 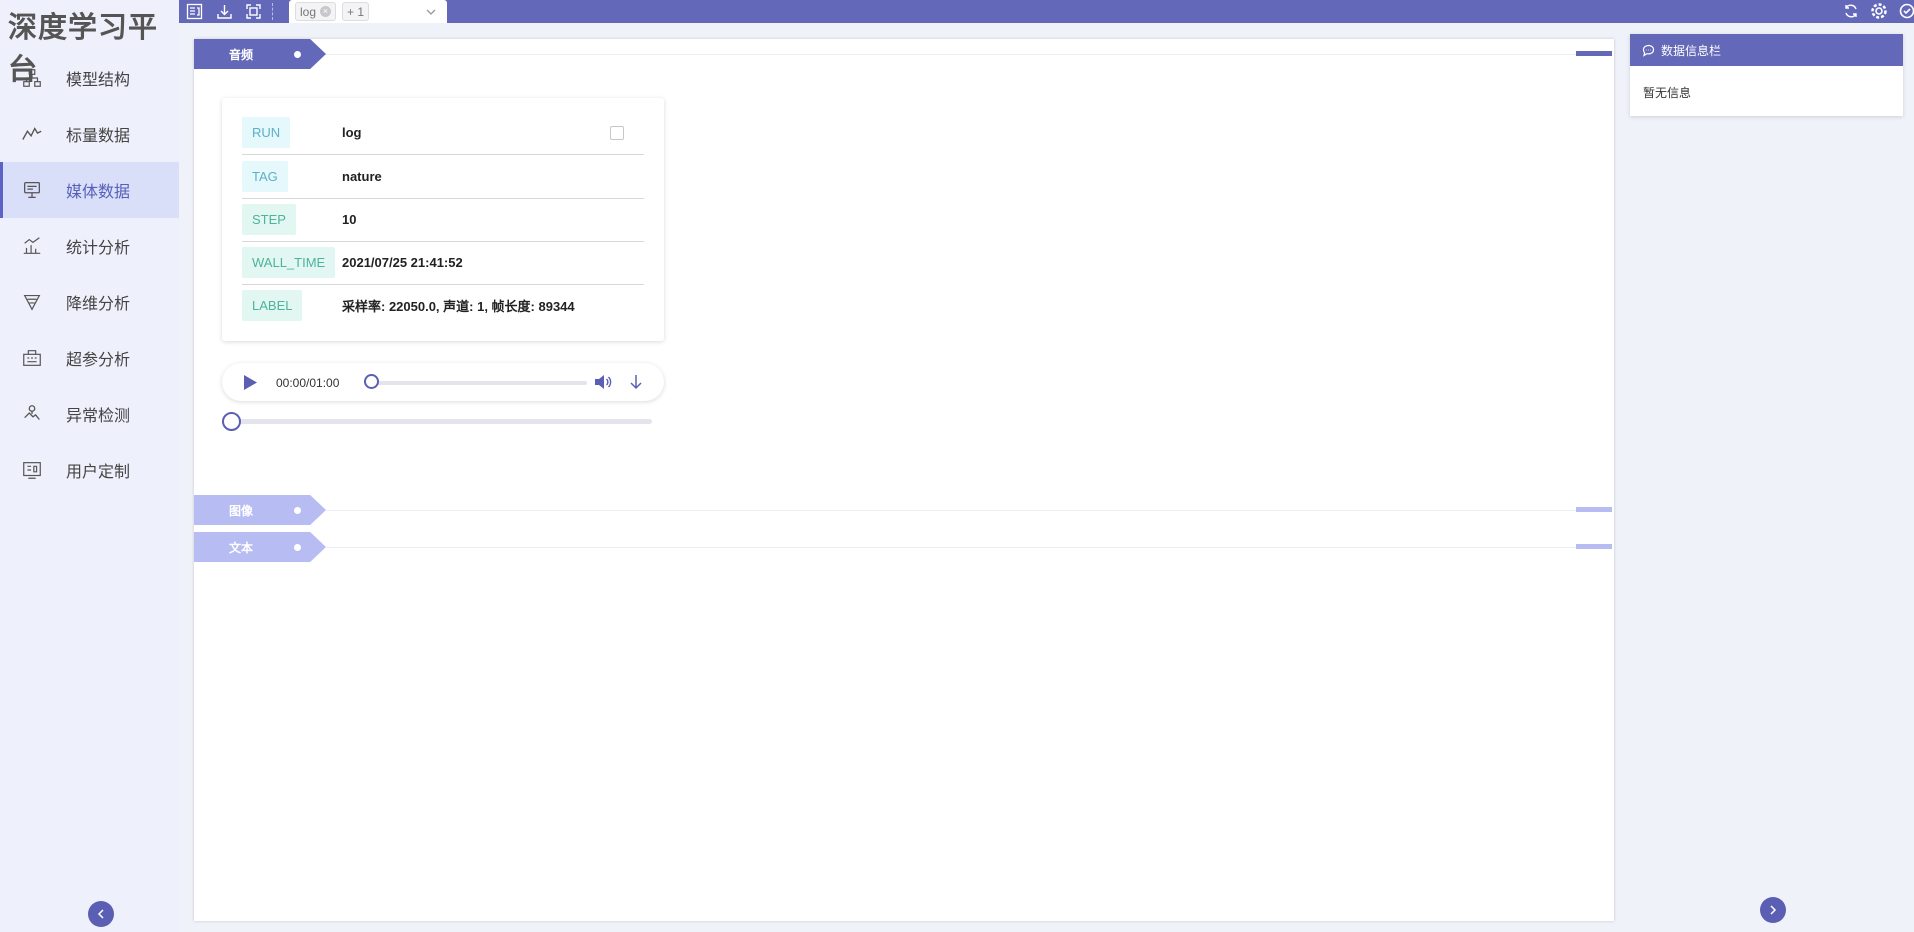 I want to click on download-audio-icon, so click(x=636, y=384).